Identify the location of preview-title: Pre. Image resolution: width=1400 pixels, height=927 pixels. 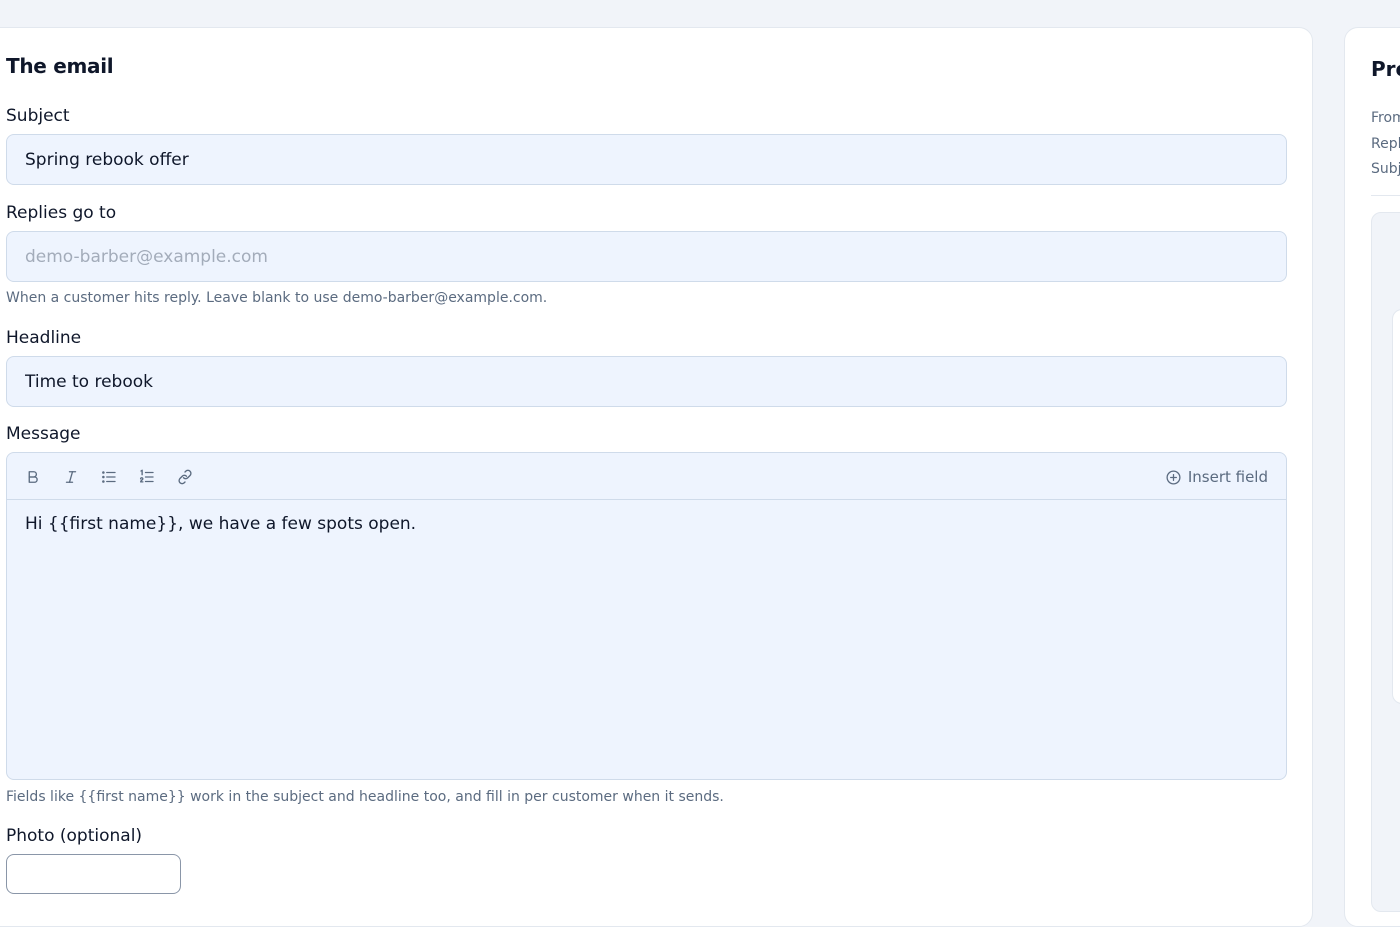
(1385, 69).